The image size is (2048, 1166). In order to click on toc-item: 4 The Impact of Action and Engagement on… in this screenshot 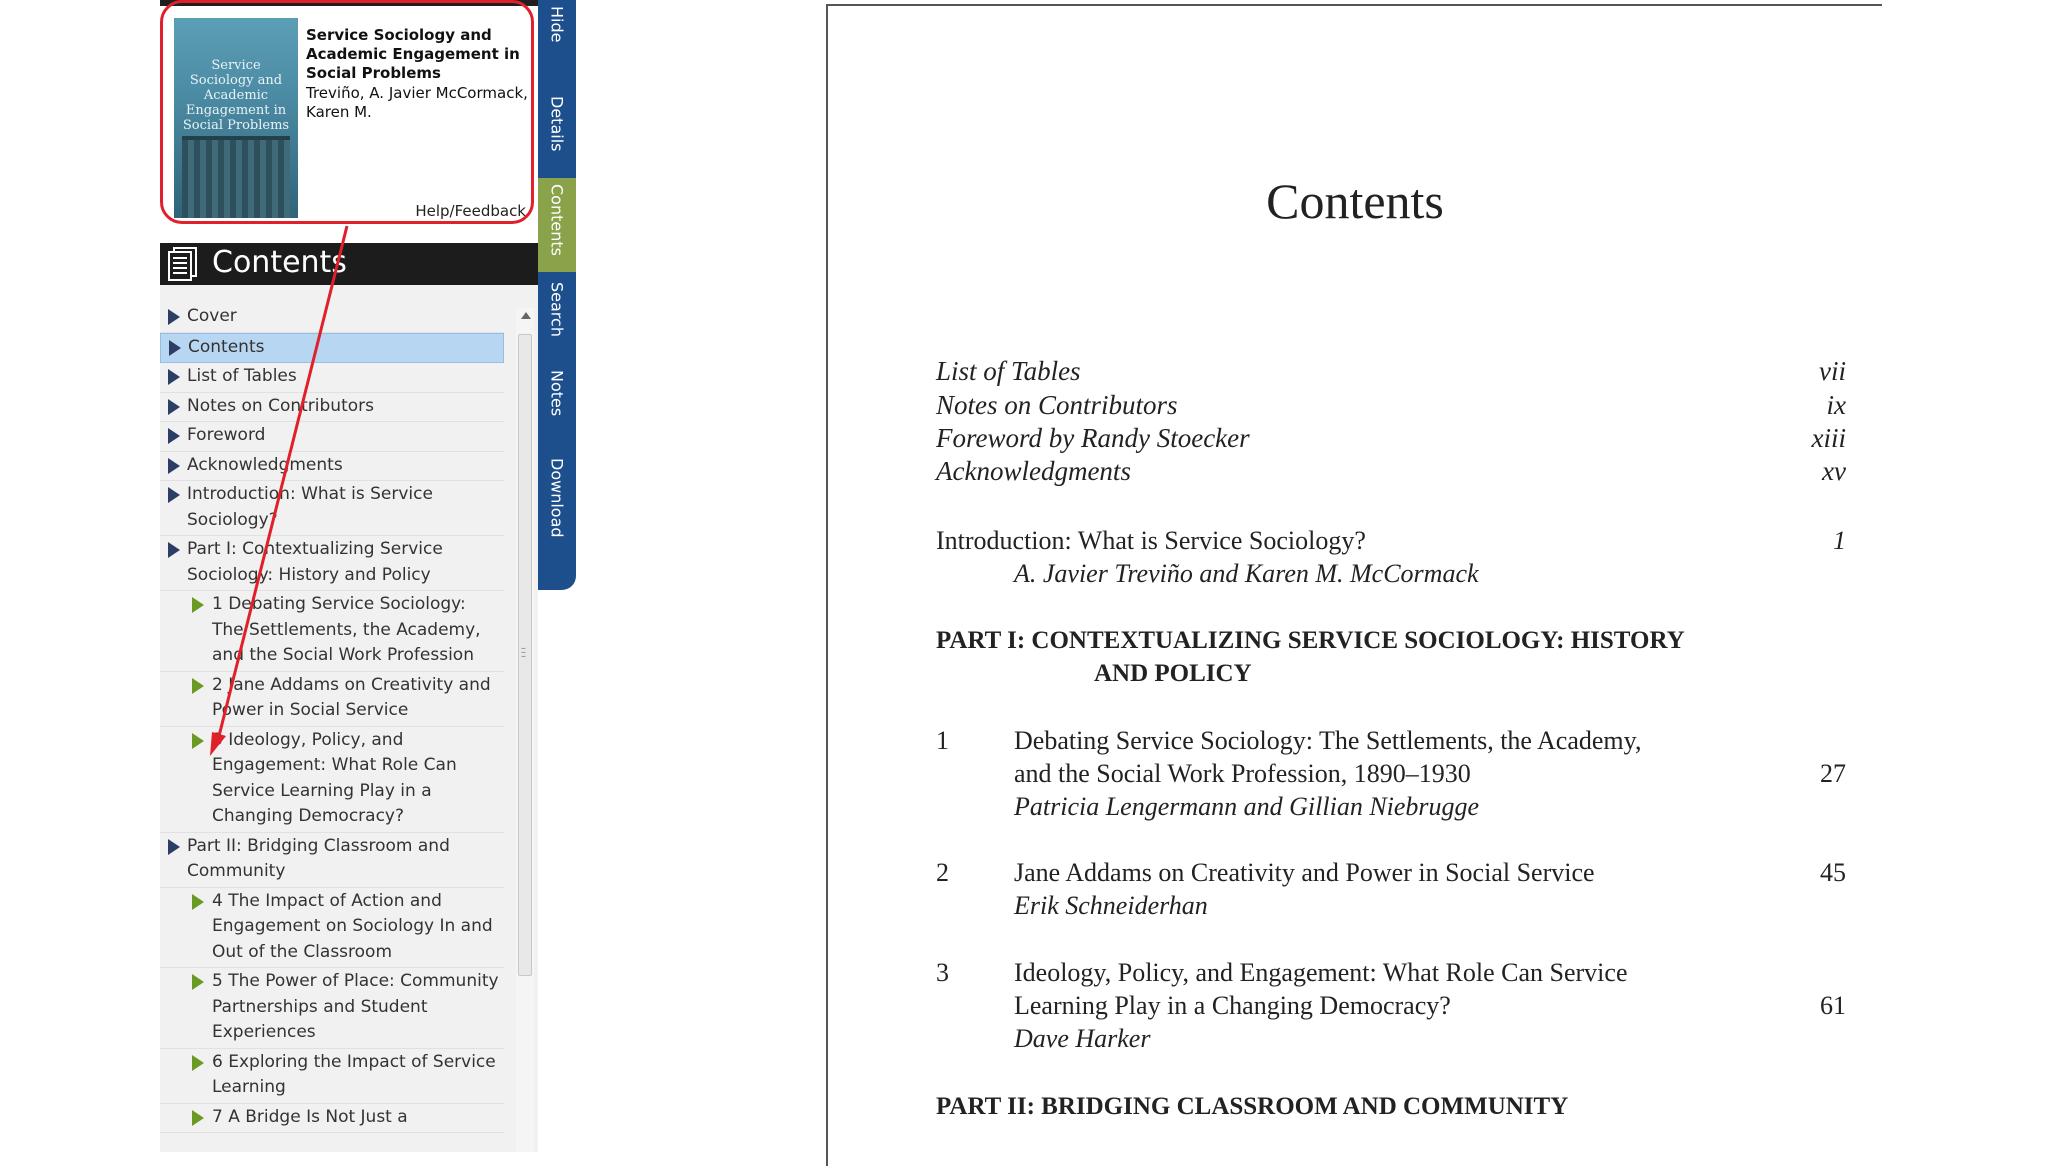, I will do `click(332, 928)`.